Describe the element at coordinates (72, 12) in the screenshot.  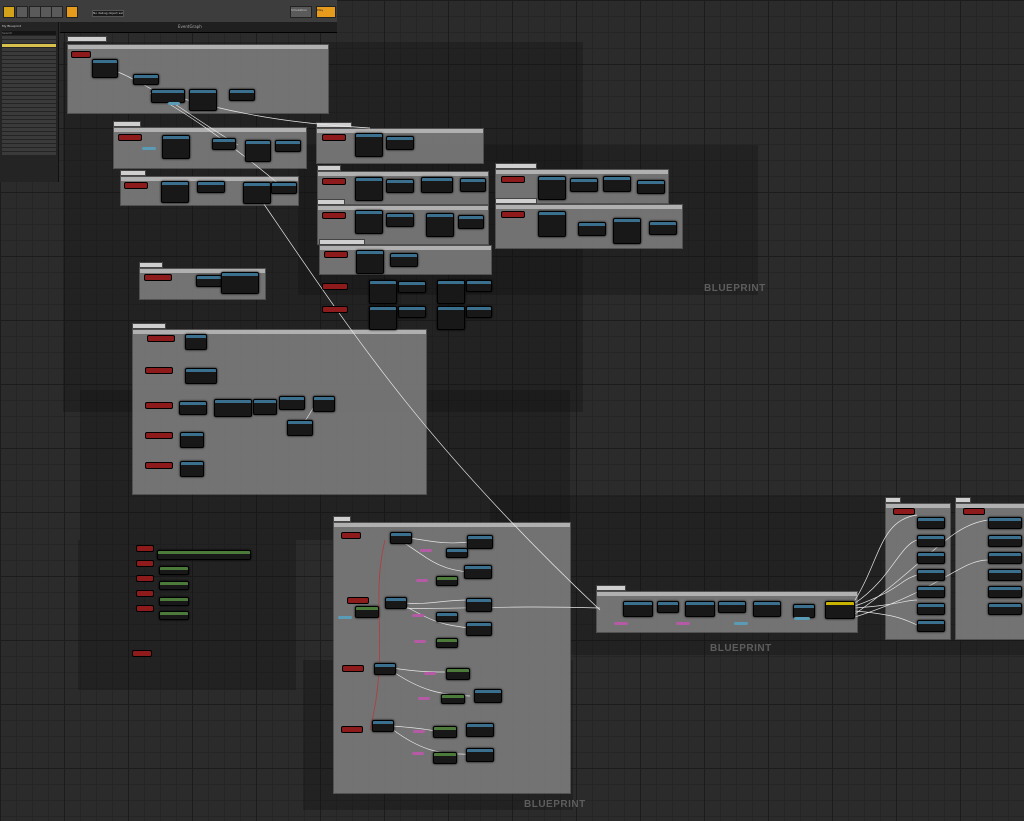
I see `play-icon` at that location.